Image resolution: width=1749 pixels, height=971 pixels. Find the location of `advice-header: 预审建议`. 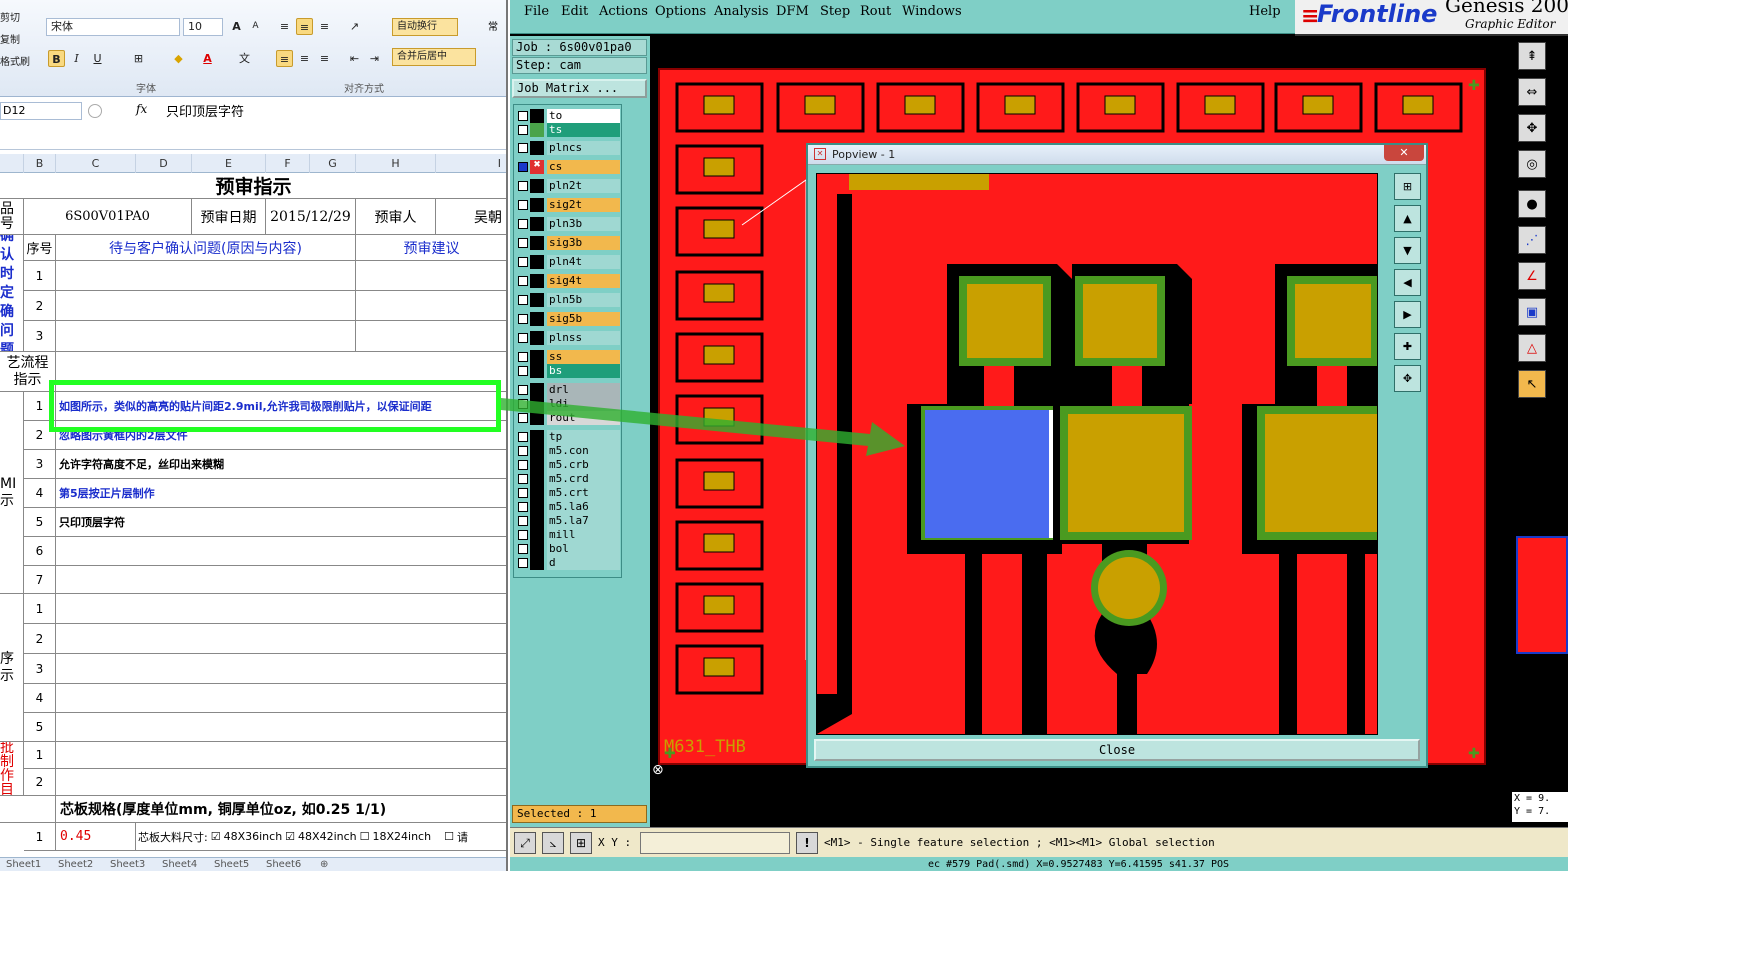

advice-header: 预审建议 is located at coordinates (431, 248).